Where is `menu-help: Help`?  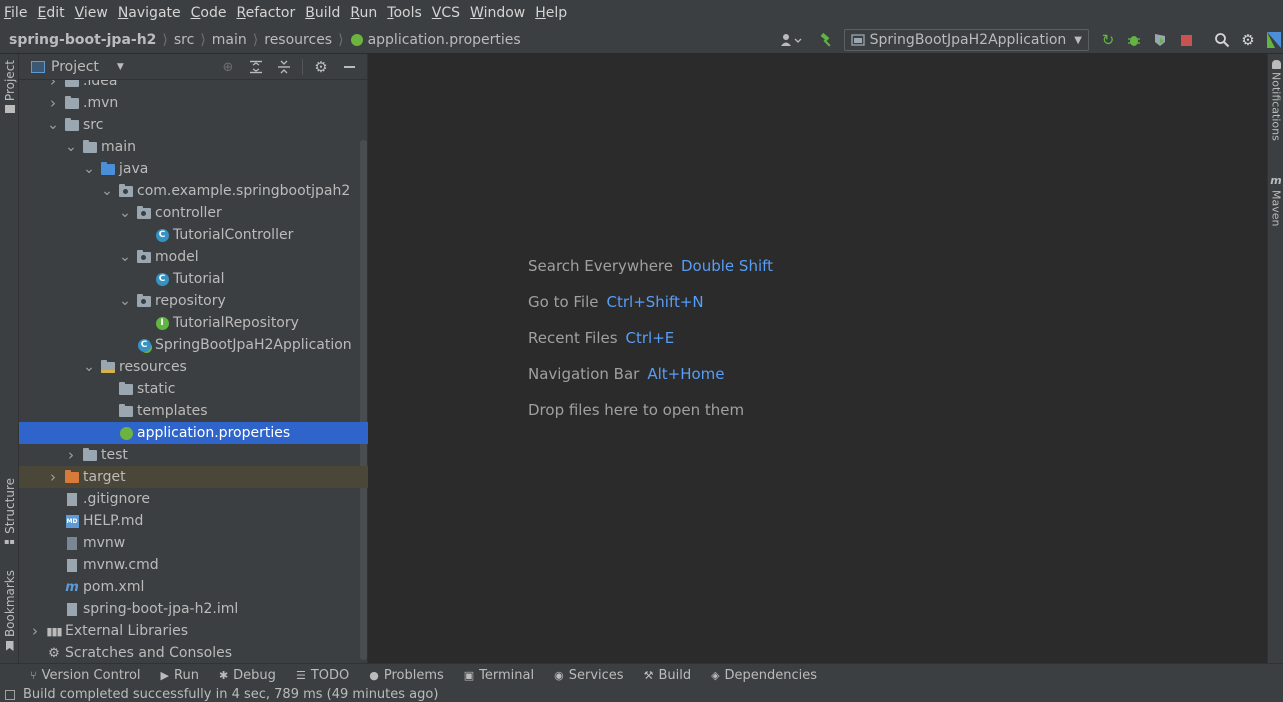
menu-help: Help is located at coordinates (551, 13).